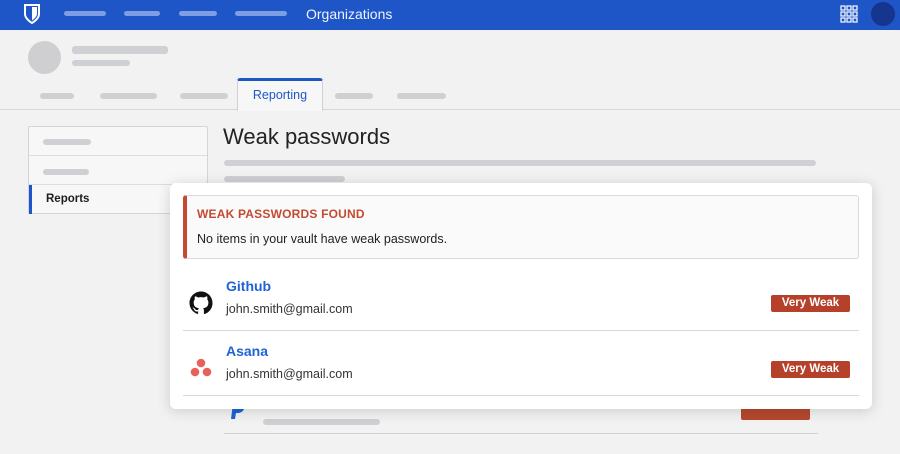 This screenshot has height=454, width=900. What do you see at coordinates (281, 214) in the screenshot?
I see `alert-title: WEAK PASSWORDS FOUND` at bounding box center [281, 214].